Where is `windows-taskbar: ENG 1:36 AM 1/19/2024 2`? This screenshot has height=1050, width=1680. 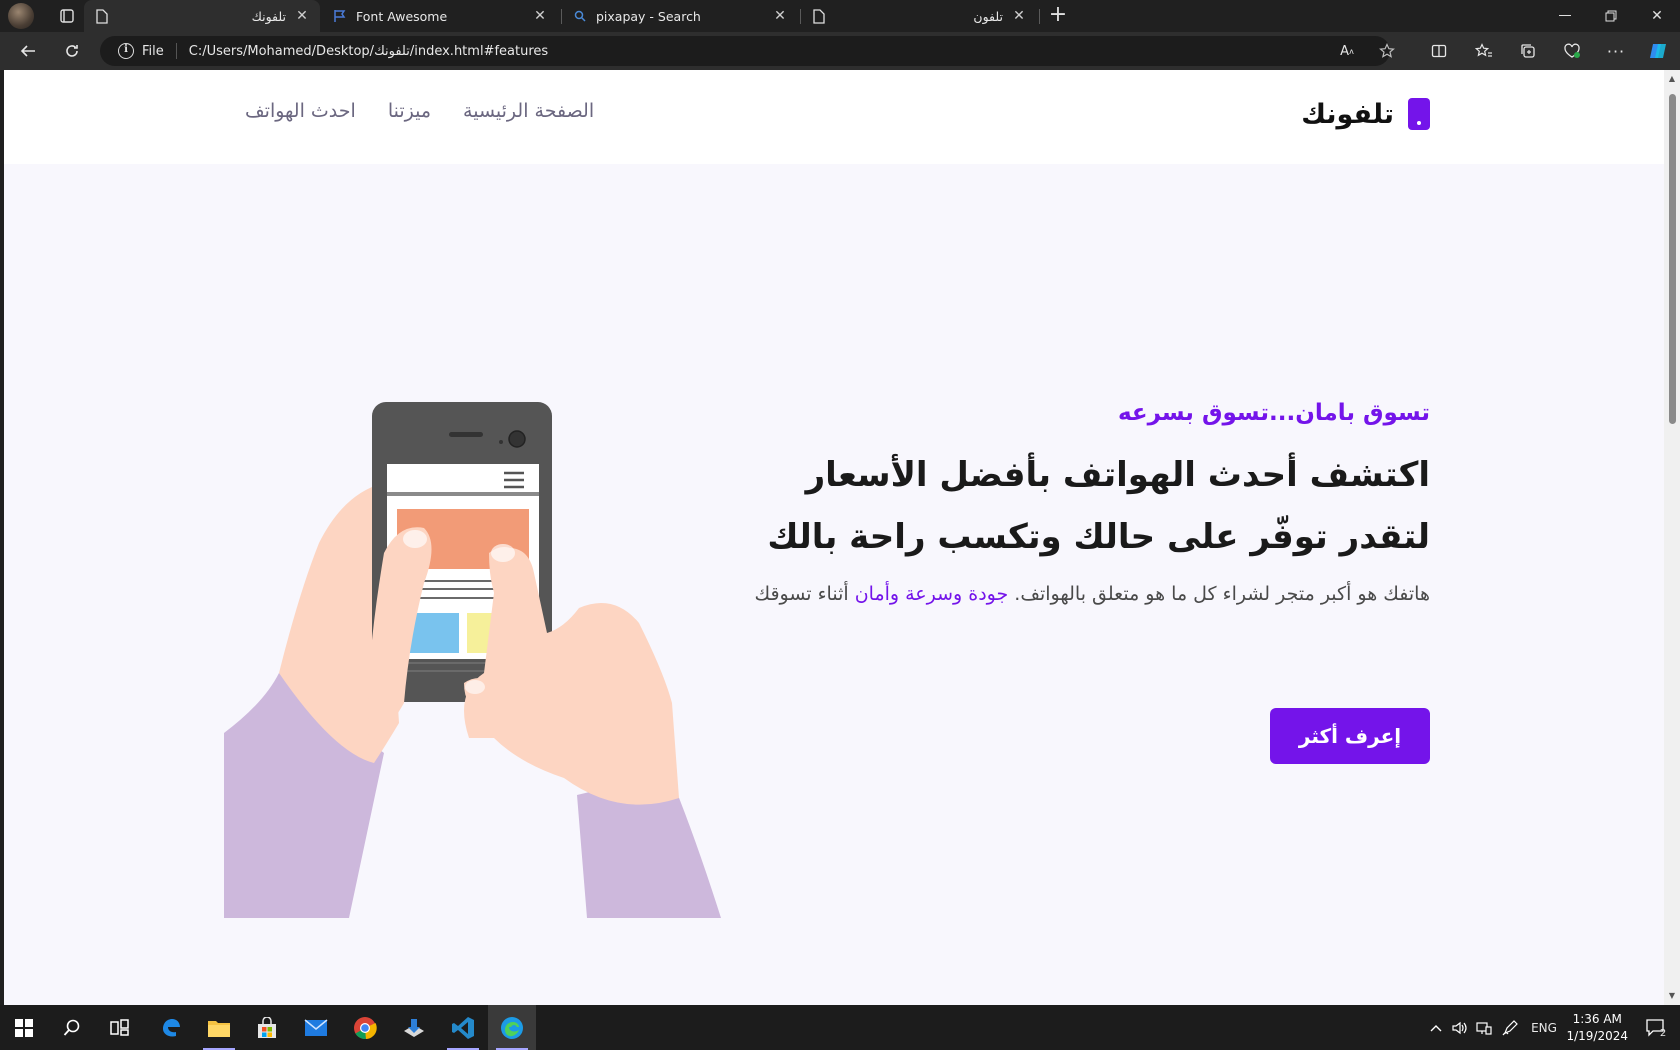
windows-taskbar: ENG 1:36 AM 1/19/2024 2 is located at coordinates (840, 1027).